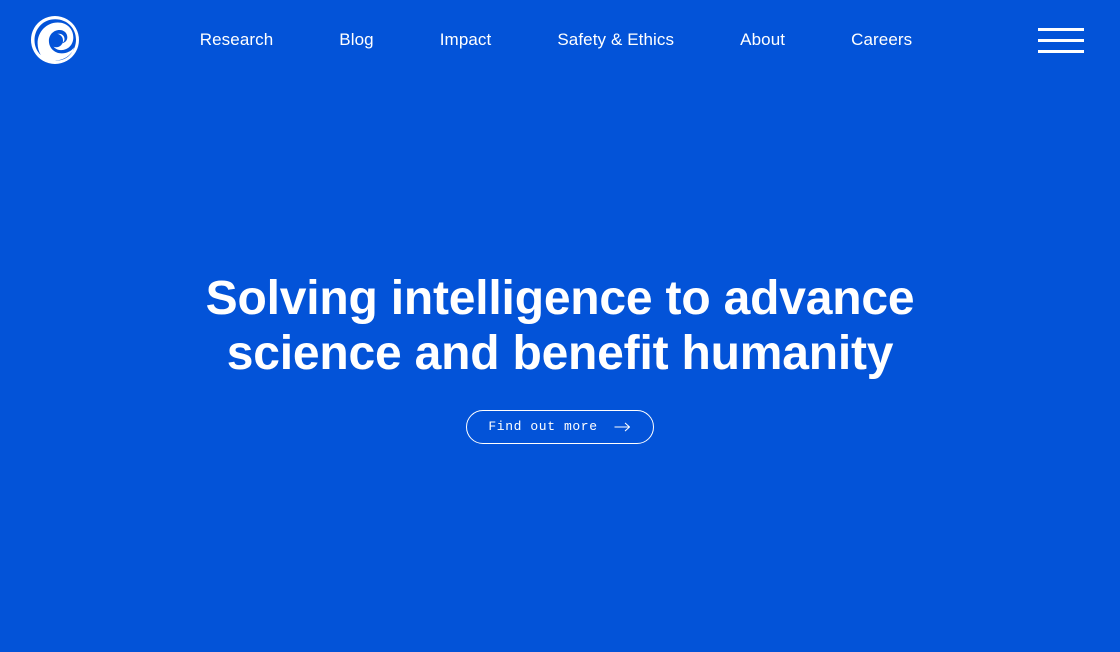  What do you see at coordinates (881, 40) in the screenshot?
I see `nav-item-careers: Careers` at bounding box center [881, 40].